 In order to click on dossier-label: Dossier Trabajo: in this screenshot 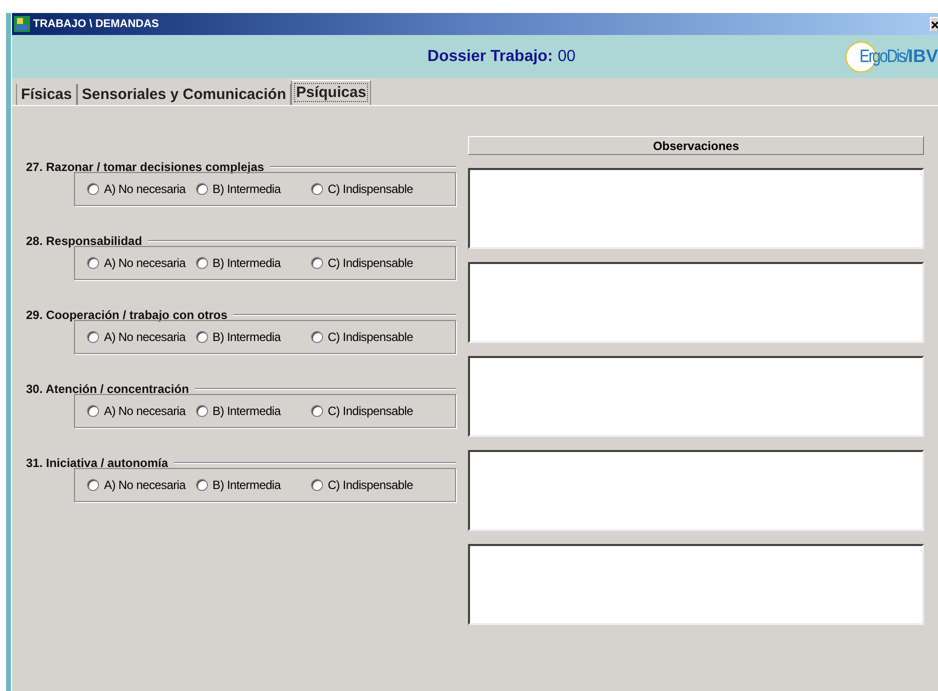, I will do `click(490, 56)`.